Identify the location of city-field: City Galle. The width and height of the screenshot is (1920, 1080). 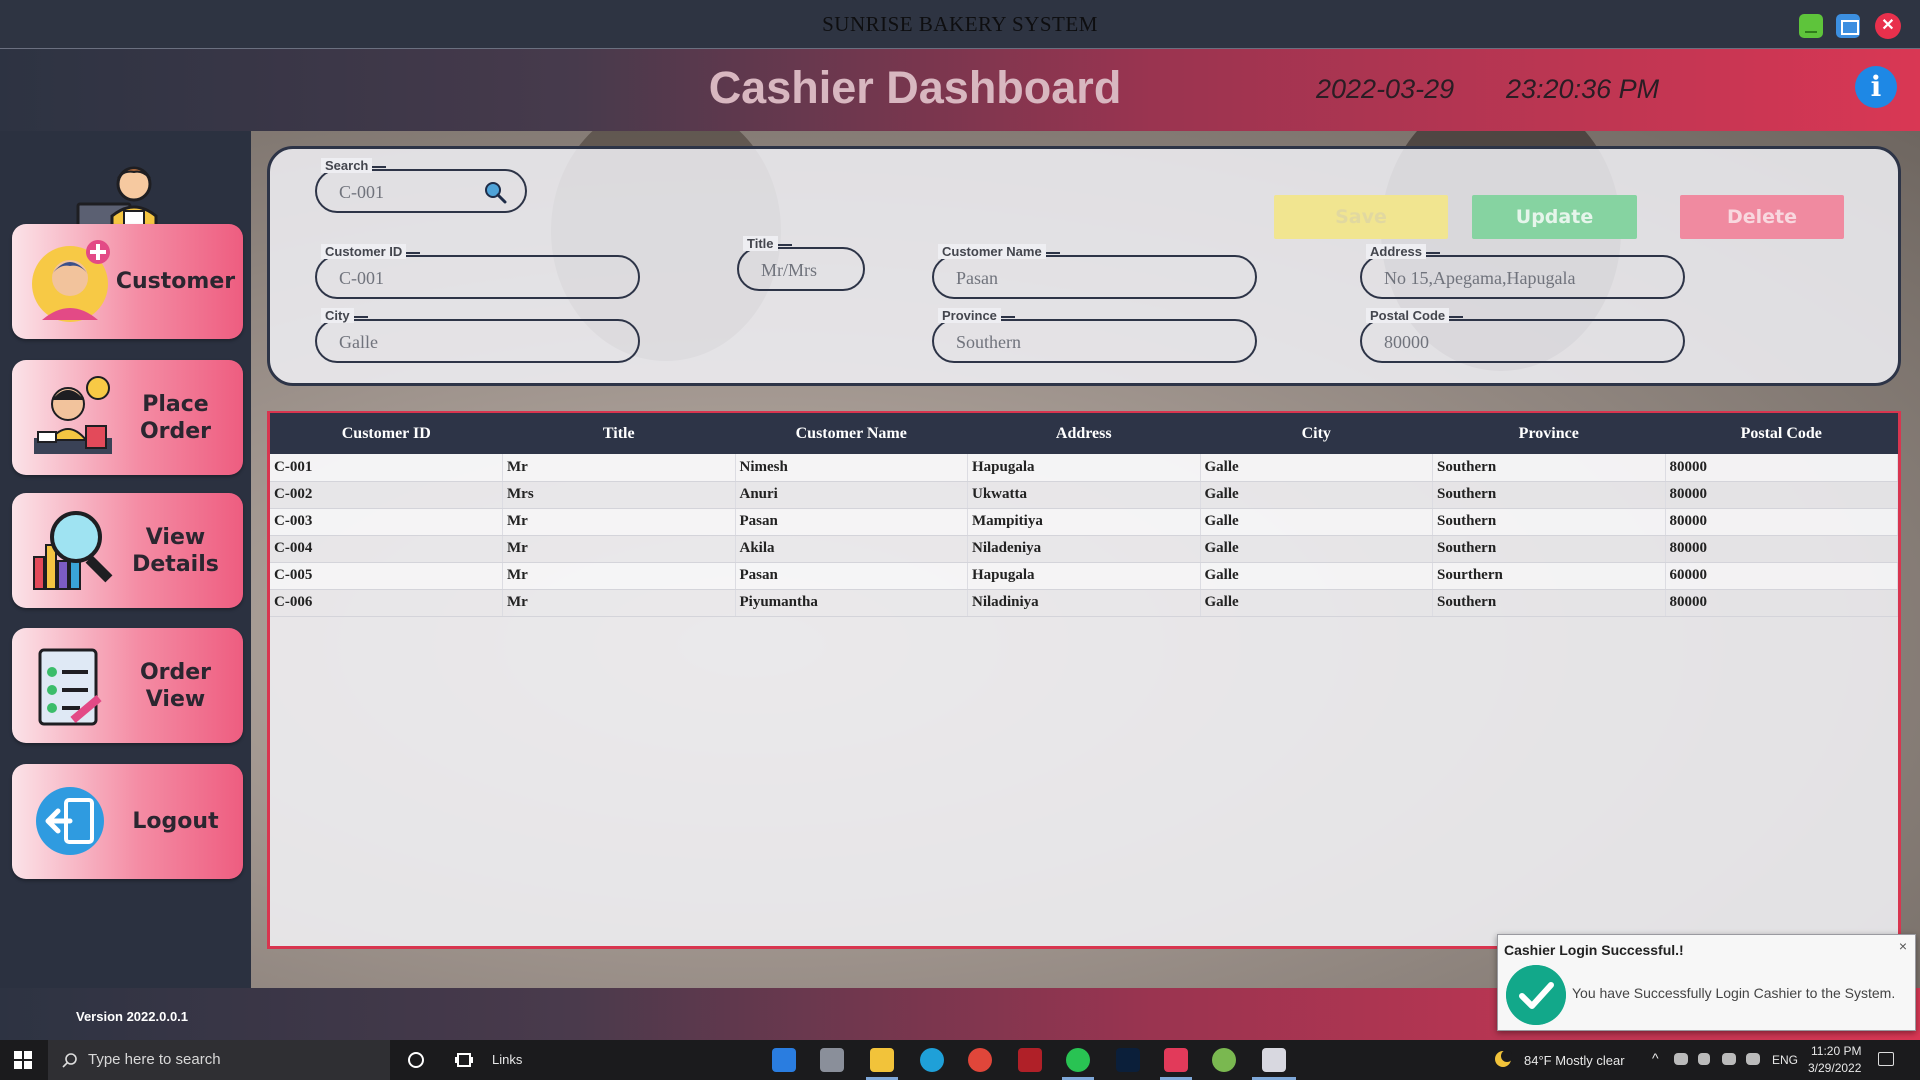
(477, 335).